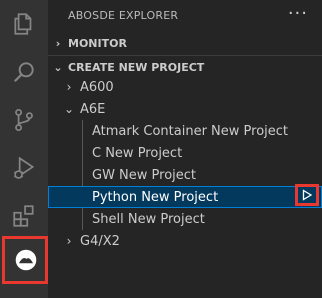  I want to click on section-label: CREATE NEW PROJECT, so click(136, 67).